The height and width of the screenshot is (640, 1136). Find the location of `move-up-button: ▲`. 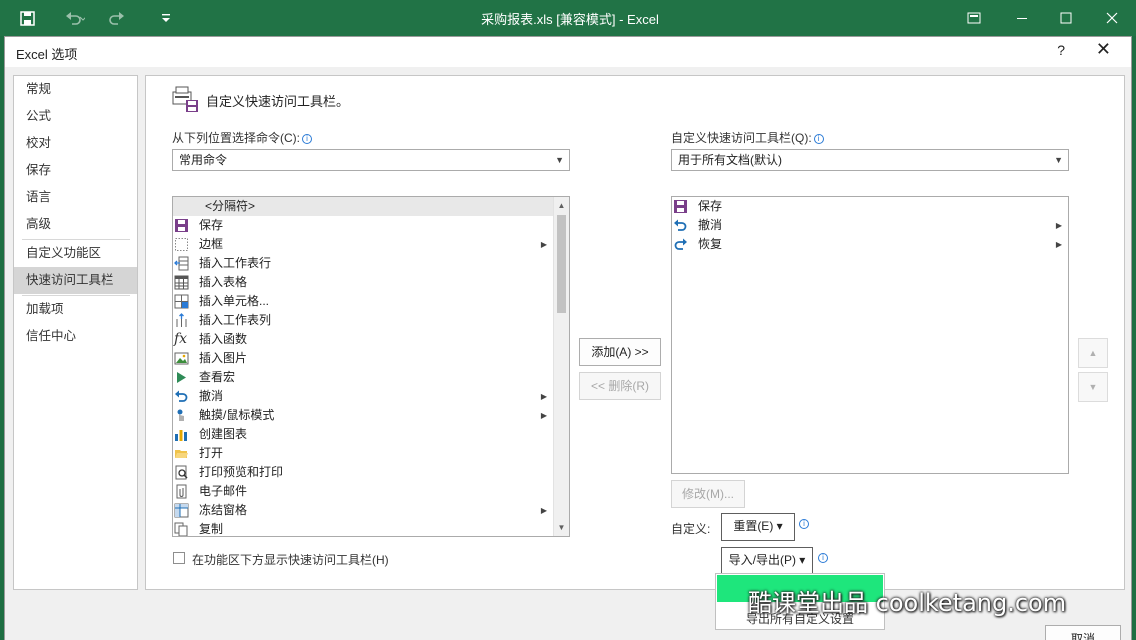

move-up-button: ▲ is located at coordinates (1093, 353).